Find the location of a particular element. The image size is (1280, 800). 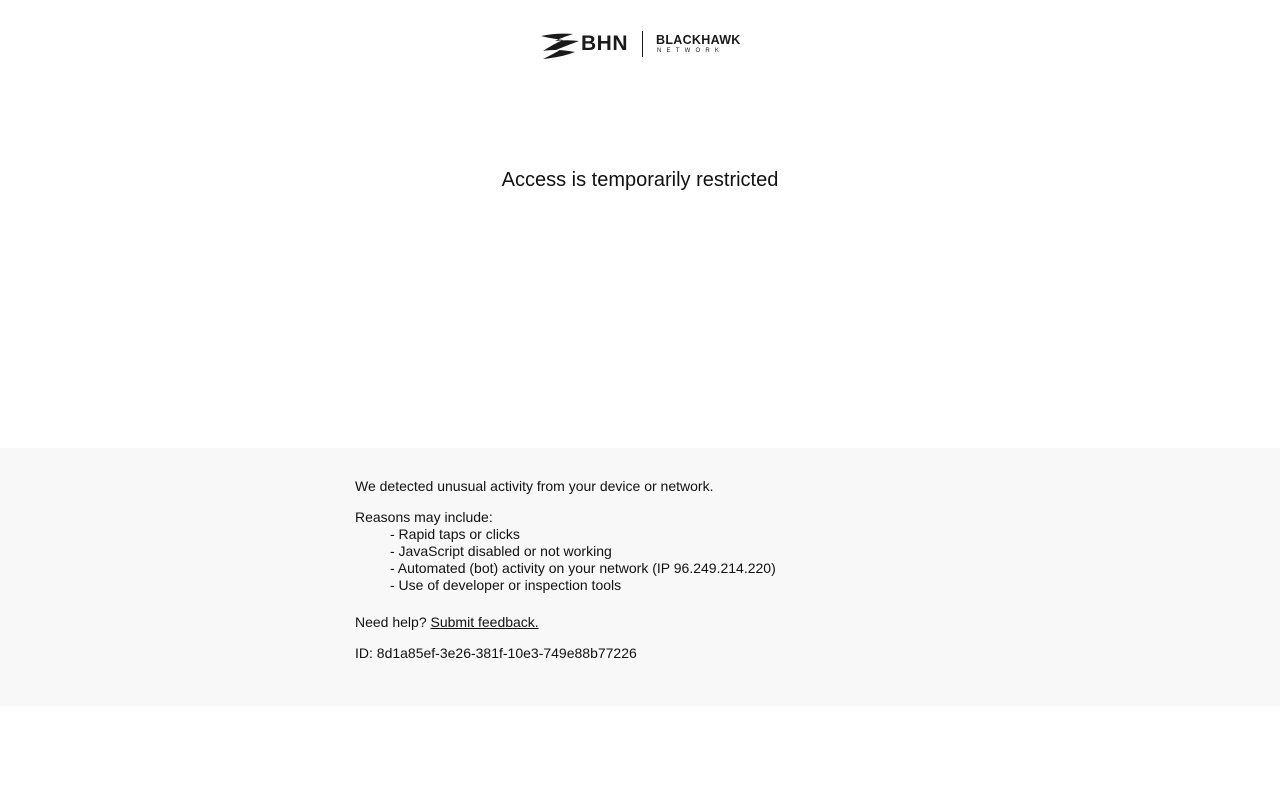

bird-icon is located at coordinates (560, 46).